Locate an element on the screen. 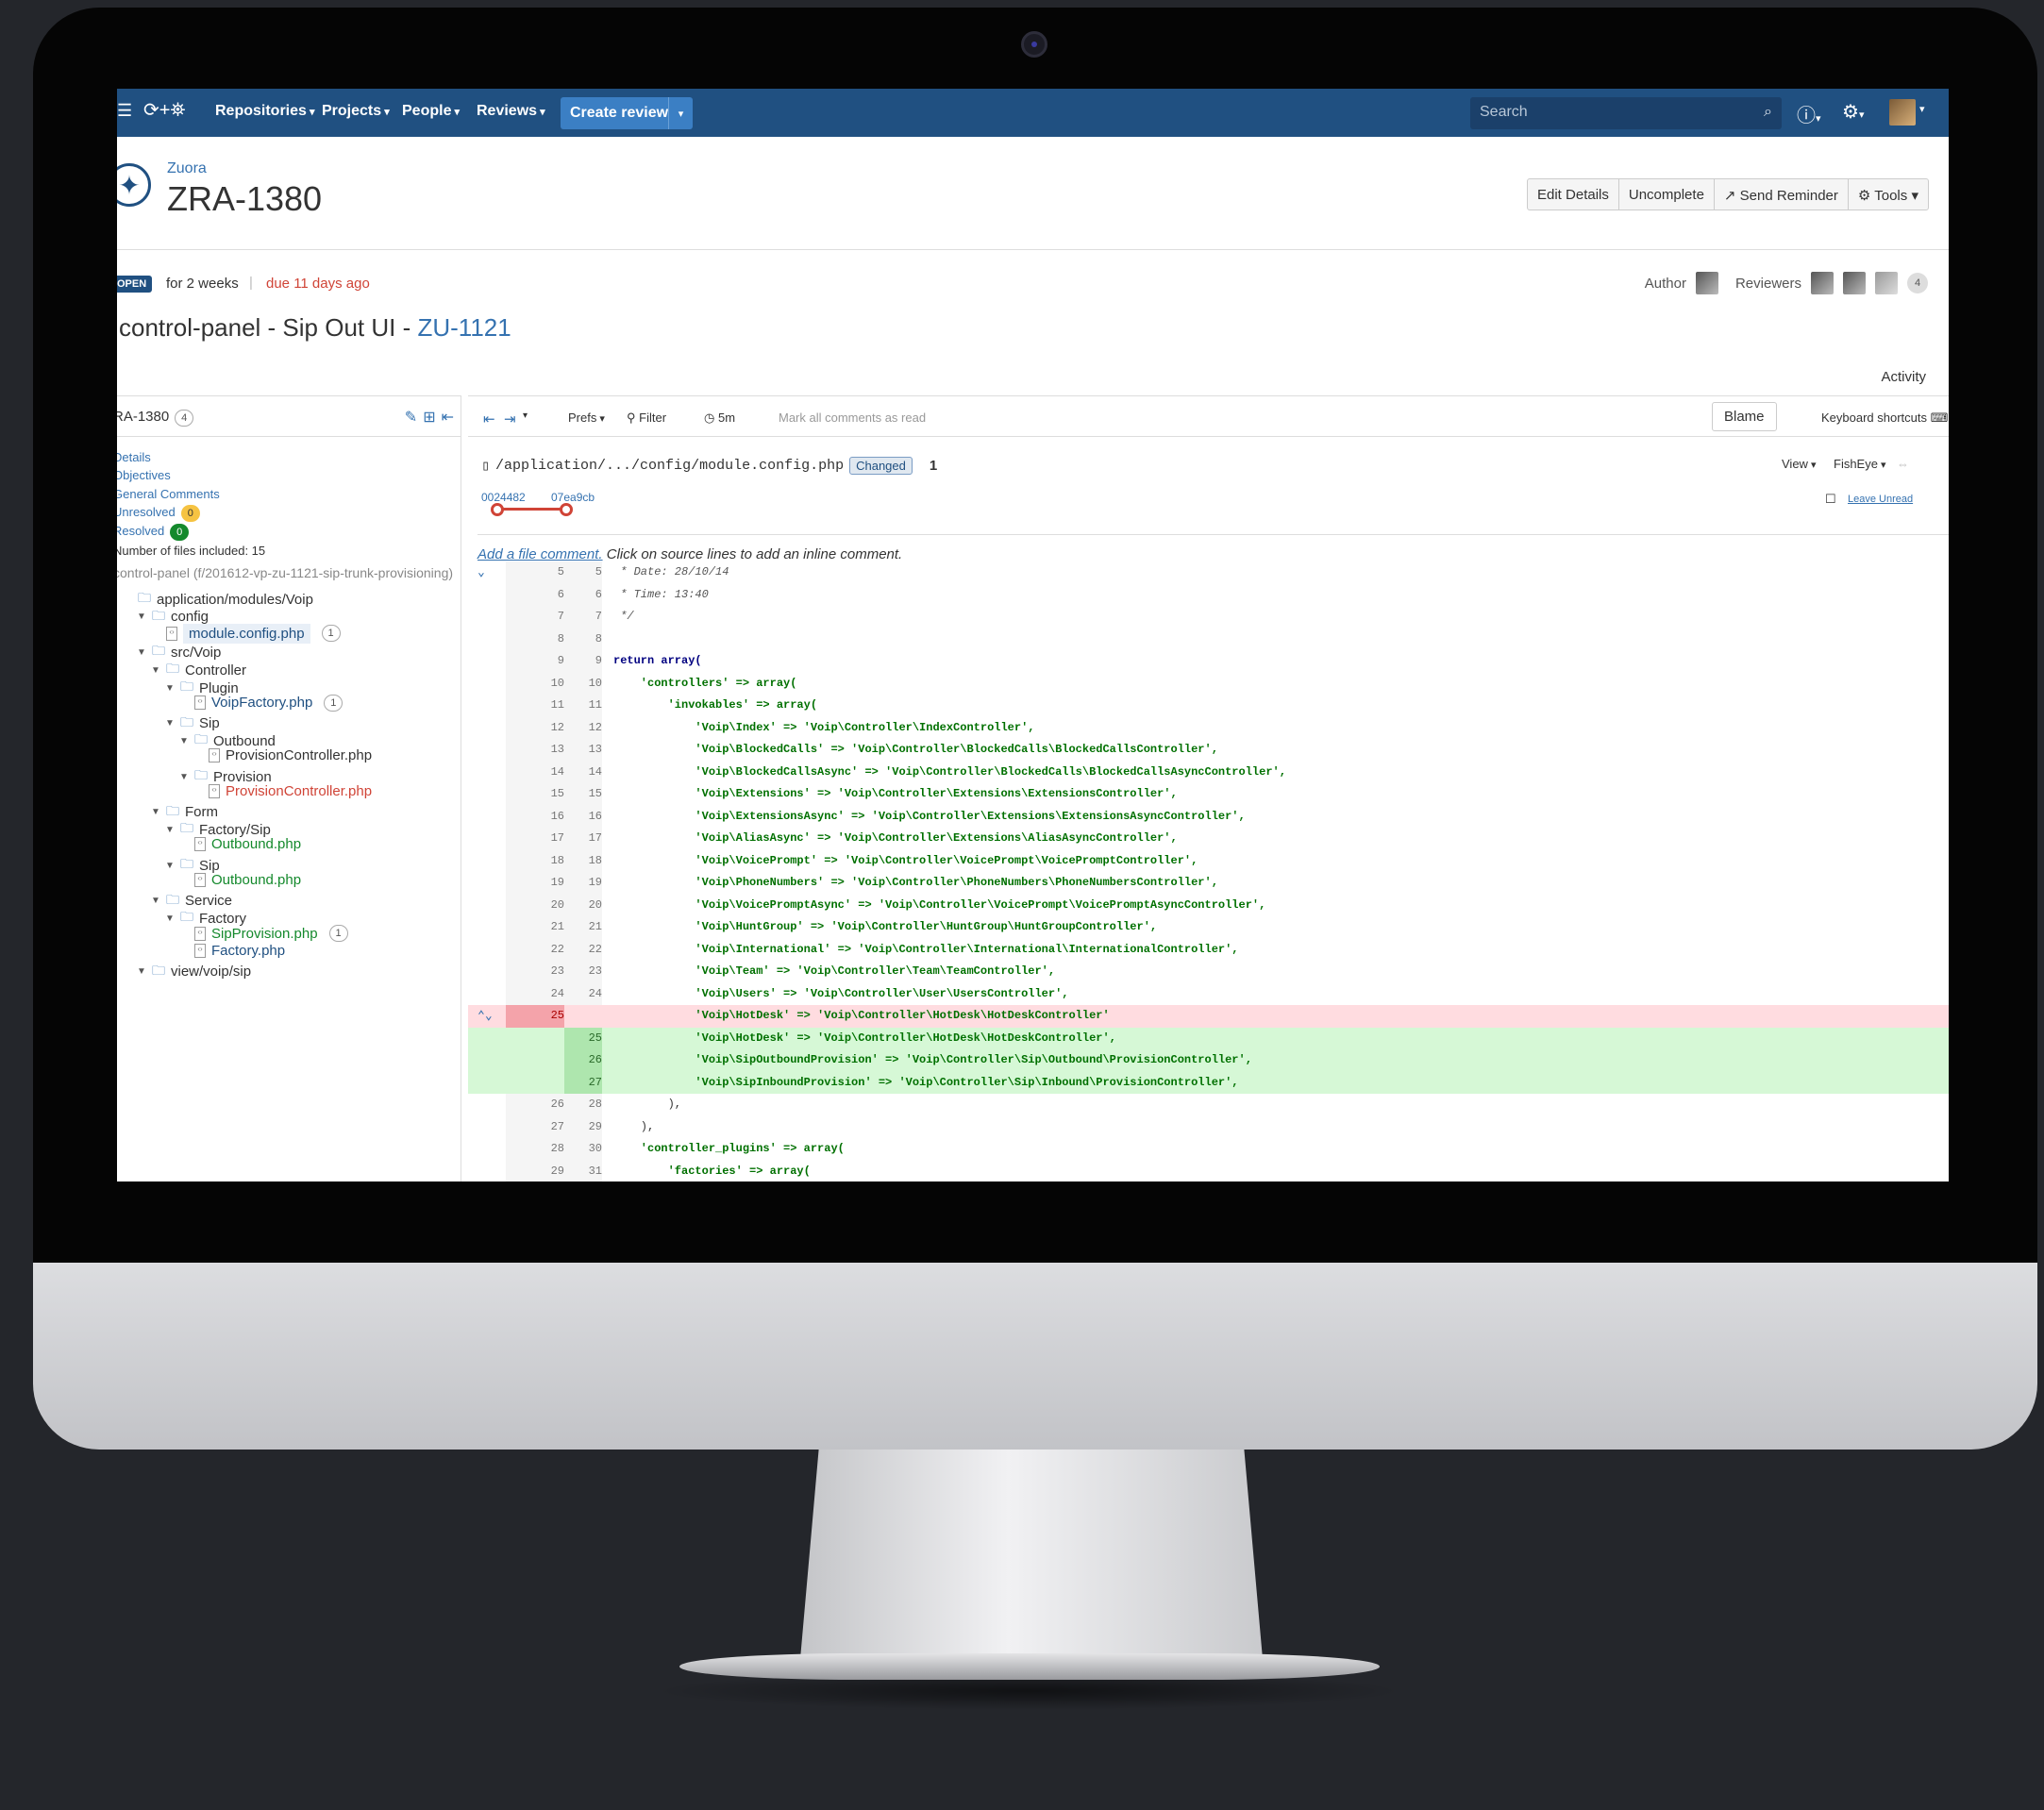 This screenshot has height=1810, width=2044. gear-icon: ⚙▾ is located at coordinates (1853, 112).